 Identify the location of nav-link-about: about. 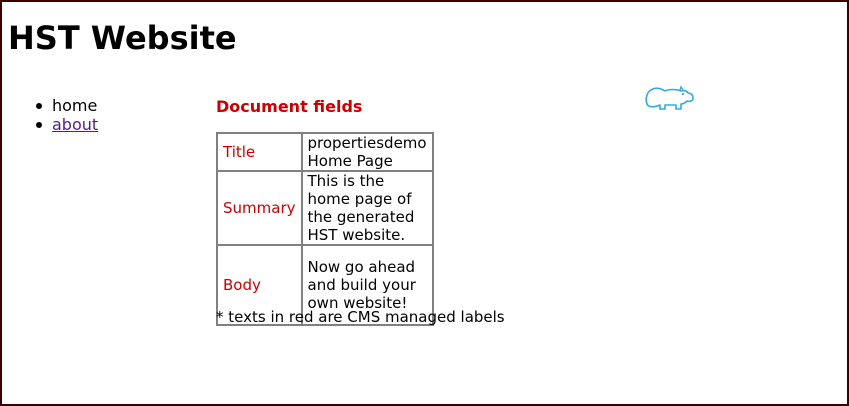
(75, 124).